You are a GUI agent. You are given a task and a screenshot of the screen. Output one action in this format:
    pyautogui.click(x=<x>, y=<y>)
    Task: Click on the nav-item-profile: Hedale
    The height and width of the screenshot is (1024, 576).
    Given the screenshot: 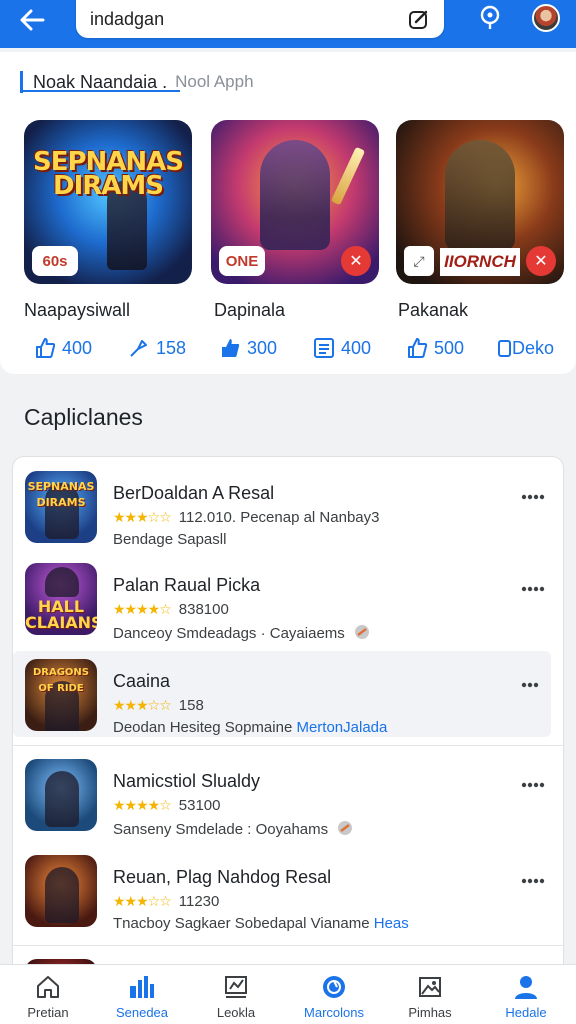 What is the action you would take?
    pyautogui.click(x=526, y=994)
    